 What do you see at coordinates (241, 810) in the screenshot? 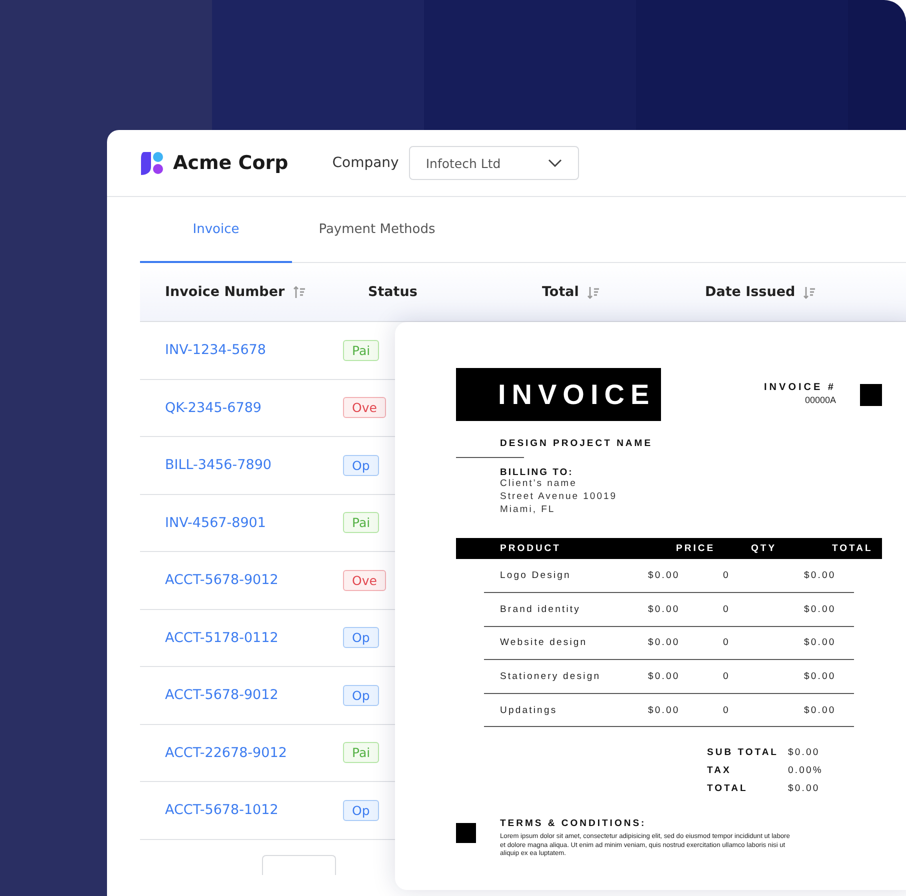
I see `invoice-link: ACCT-5678-1012` at bounding box center [241, 810].